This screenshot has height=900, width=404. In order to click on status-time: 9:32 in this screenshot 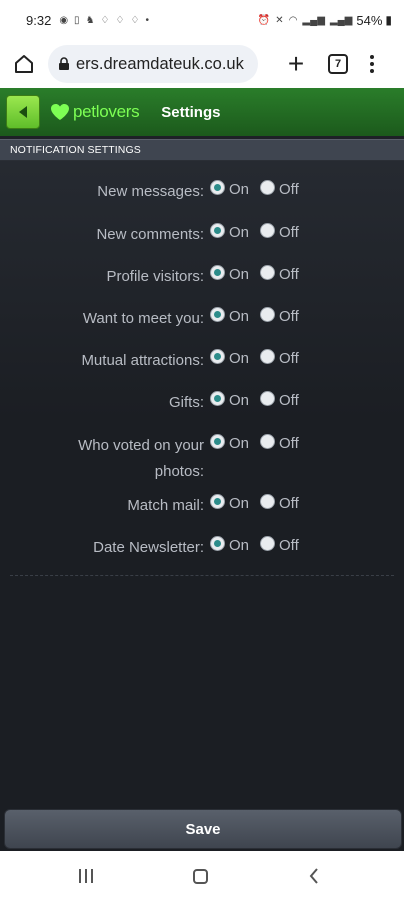, I will do `click(39, 20)`.